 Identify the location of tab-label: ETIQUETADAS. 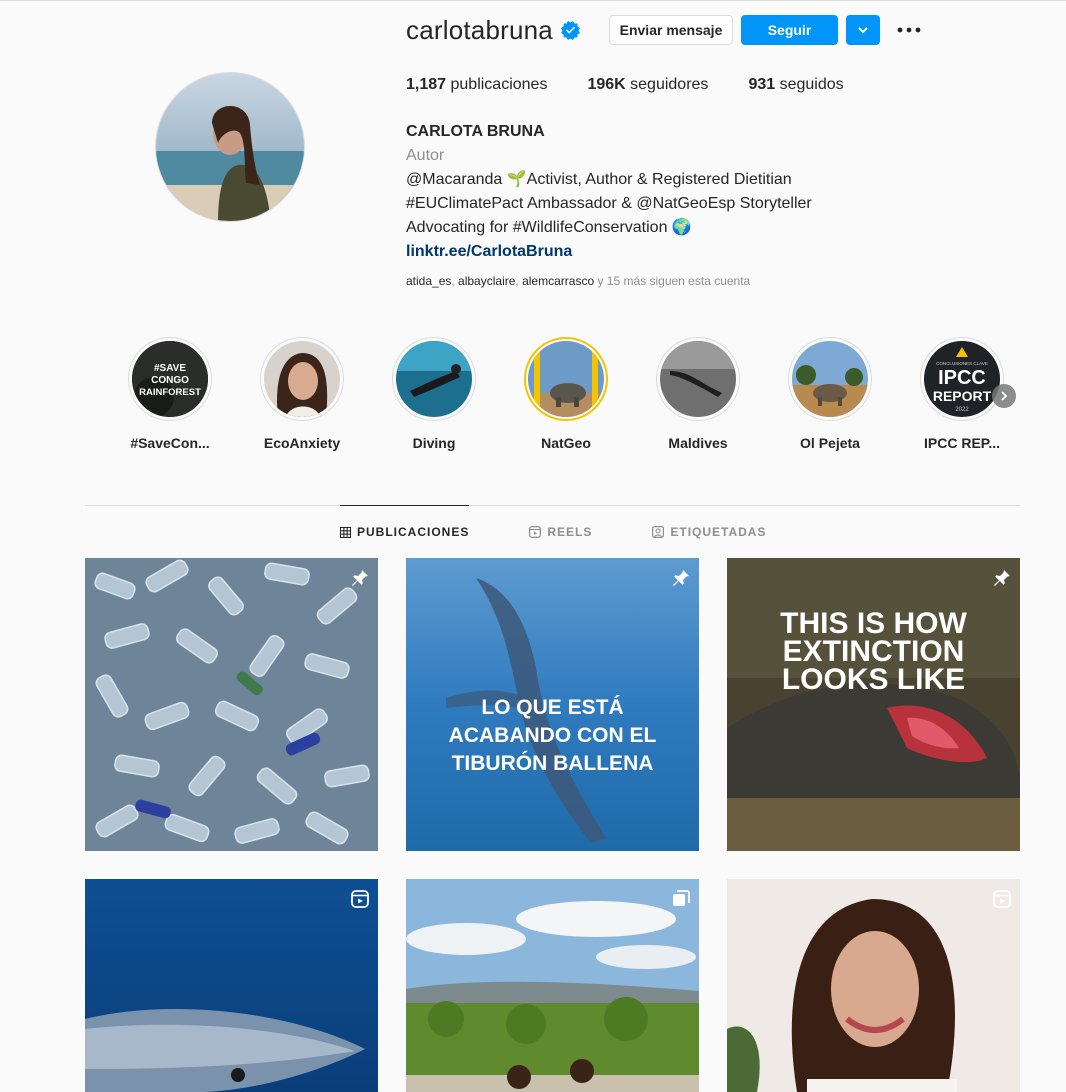
(718, 532).